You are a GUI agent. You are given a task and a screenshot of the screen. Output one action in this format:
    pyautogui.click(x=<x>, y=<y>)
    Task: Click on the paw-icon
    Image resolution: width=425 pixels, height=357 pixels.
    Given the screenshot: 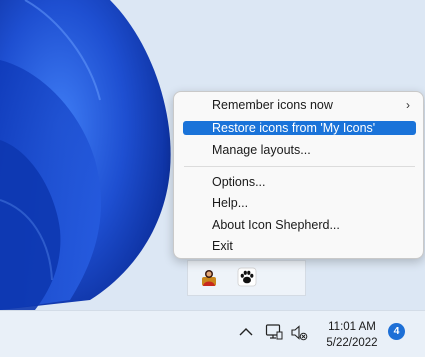 What is the action you would take?
    pyautogui.click(x=247, y=277)
    